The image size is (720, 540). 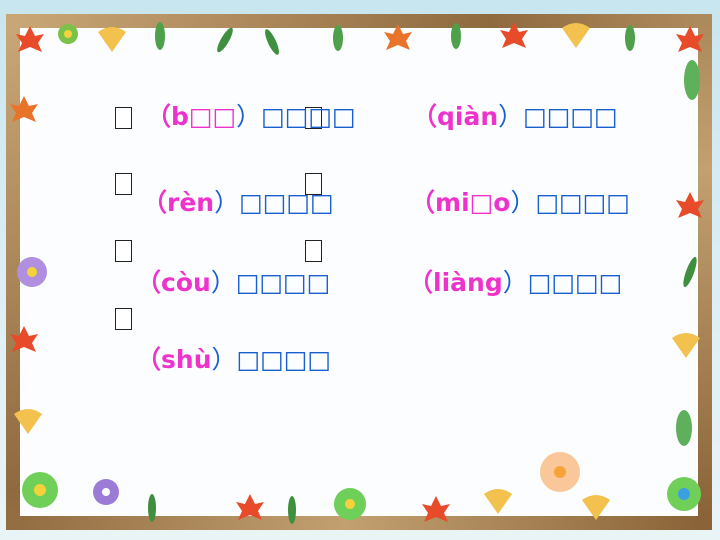 What do you see at coordinates (468, 282) in the screenshot?
I see `pinyin: liàng` at bounding box center [468, 282].